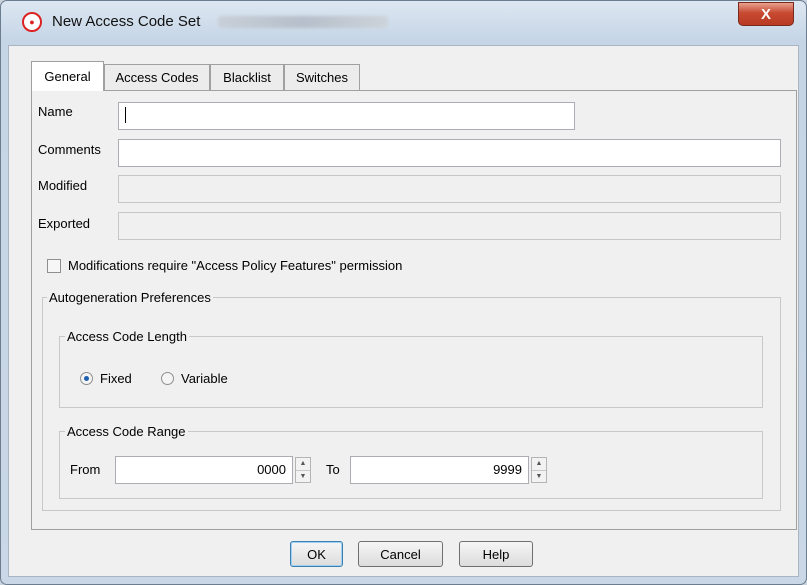 This screenshot has width=807, height=585. I want to click on cancel-button: Cancel, so click(400, 554).